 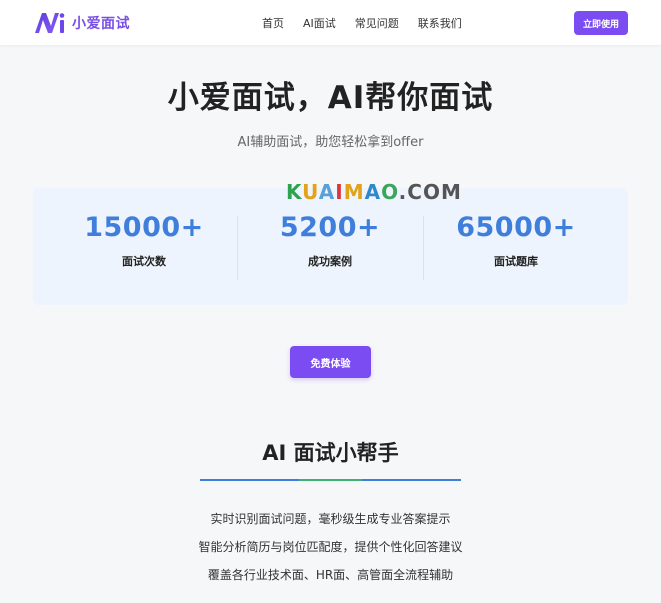 I want to click on nav-item-ai-interview: AI面试, so click(x=319, y=23).